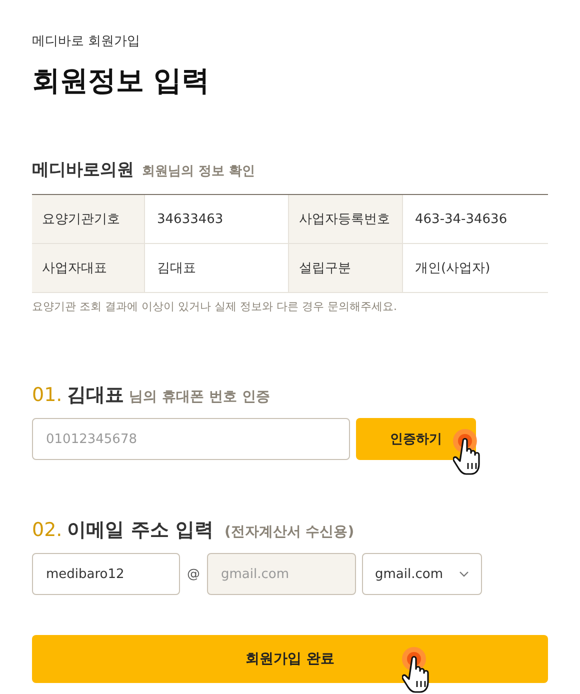  Describe the element at coordinates (83, 170) in the screenshot. I see `clinic-name: 메디바로의원` at that location.